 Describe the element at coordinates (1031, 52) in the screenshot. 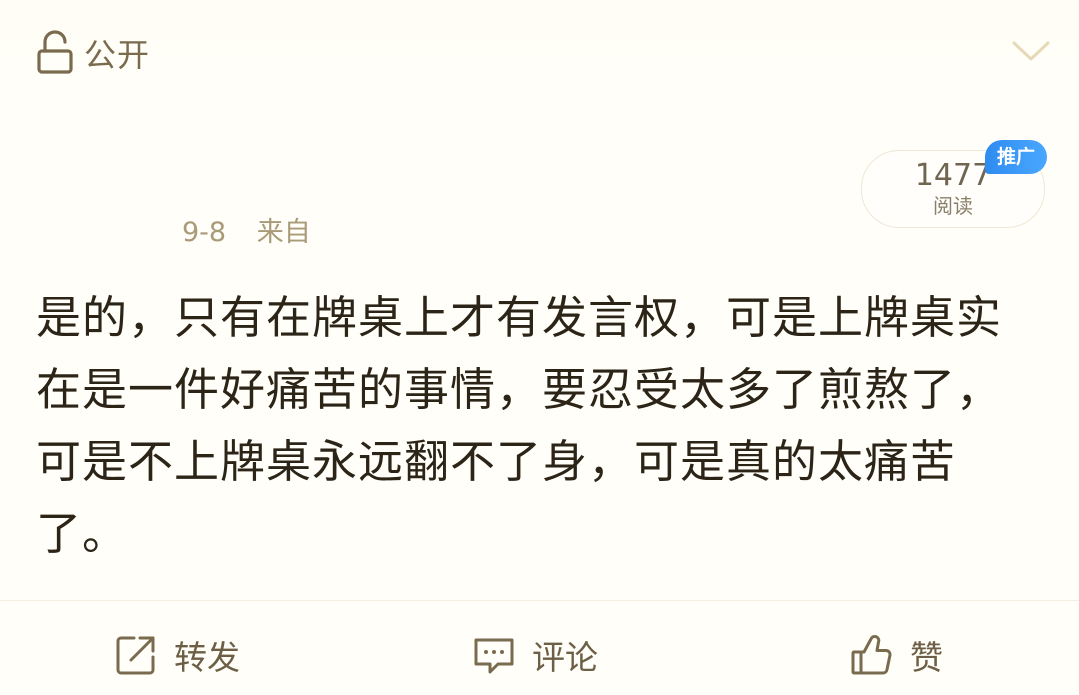

I see `chevron-down-icon` at that location.